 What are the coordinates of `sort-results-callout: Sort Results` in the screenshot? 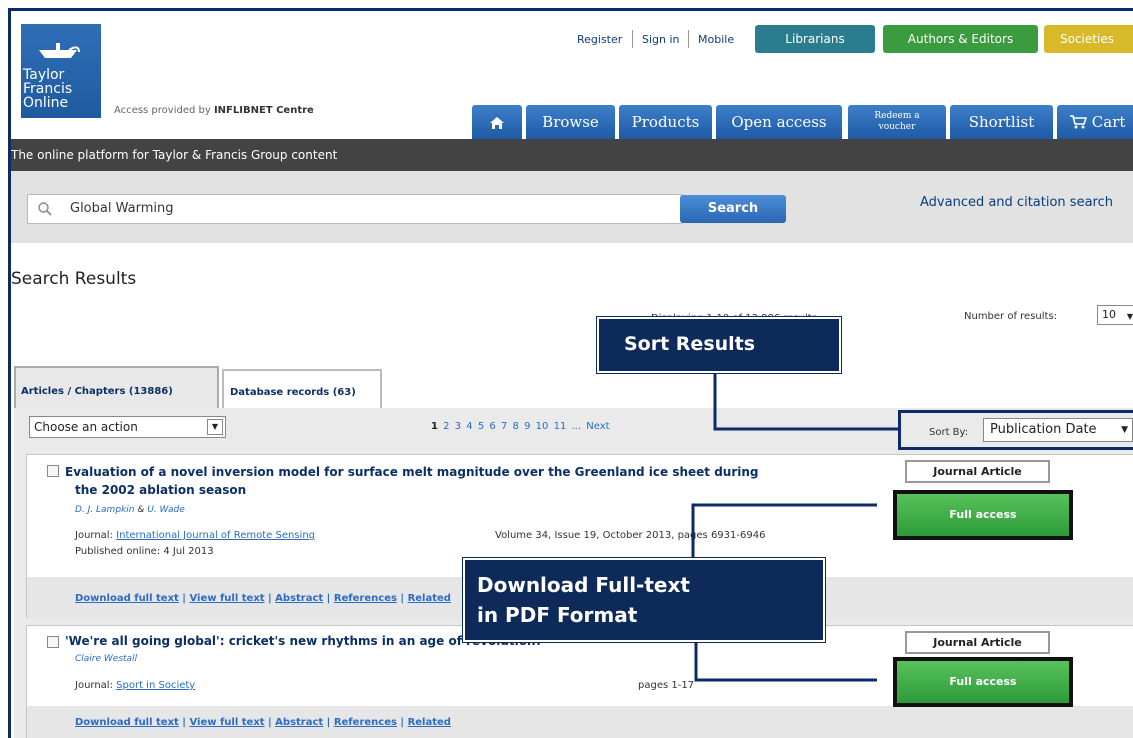 It's located at (719, 345).